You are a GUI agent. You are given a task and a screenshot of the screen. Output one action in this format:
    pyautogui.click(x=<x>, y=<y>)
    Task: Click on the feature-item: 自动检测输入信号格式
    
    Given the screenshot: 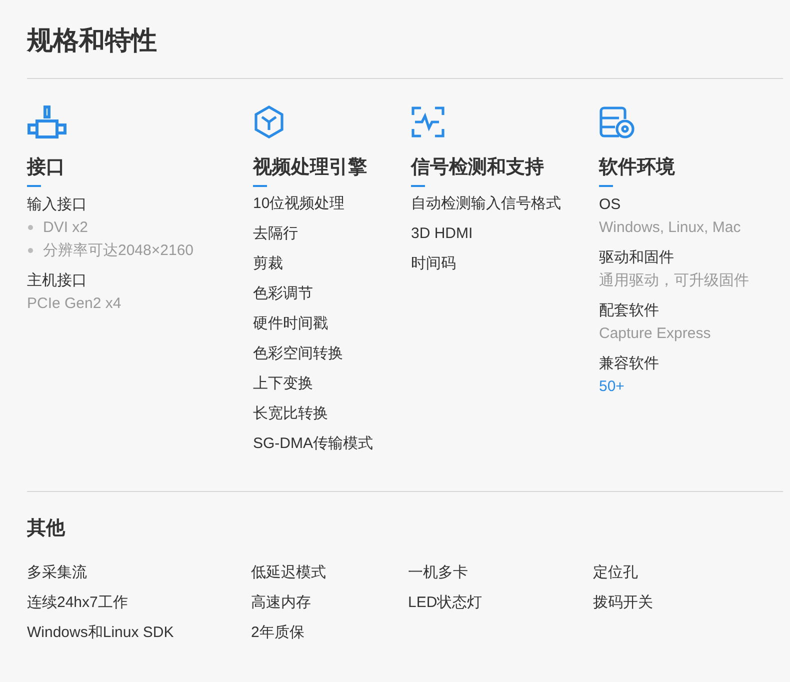 What is the action you would take?
    pyautogui.click(x=486, y=204)
    